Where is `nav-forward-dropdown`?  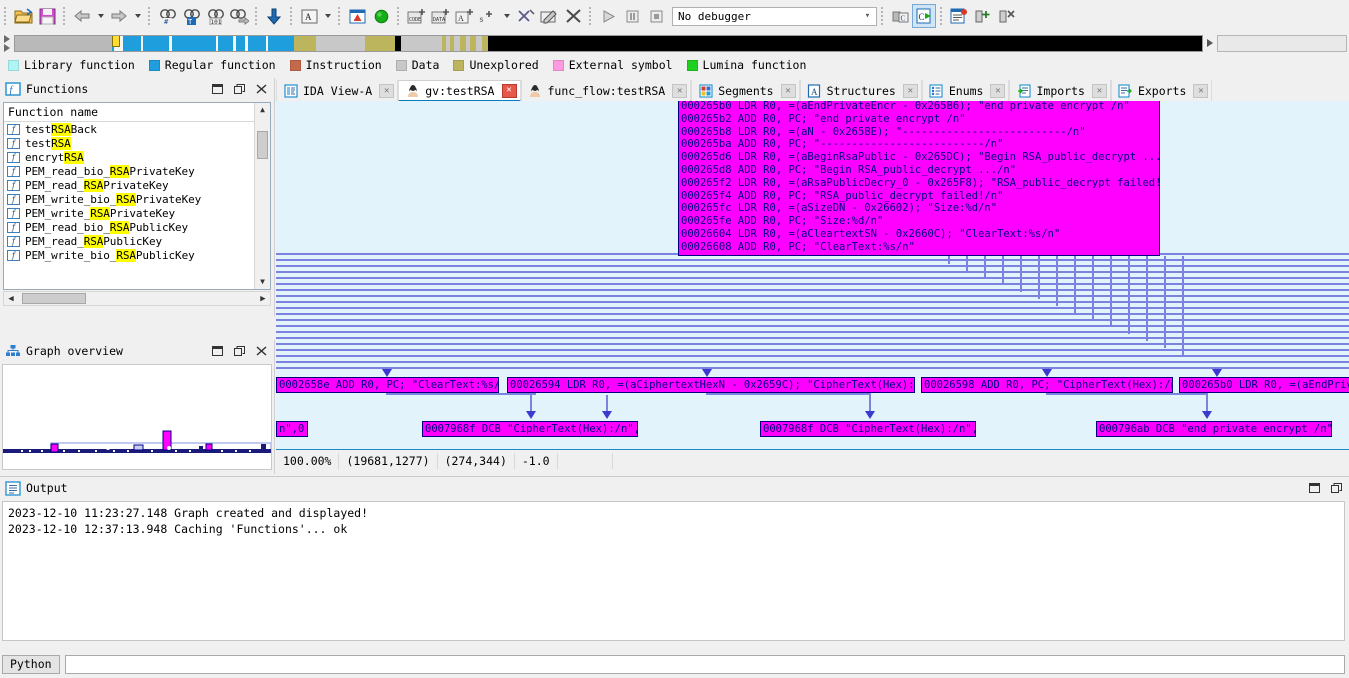
nav-forward-dropdown is located at coordinates (137, 16).